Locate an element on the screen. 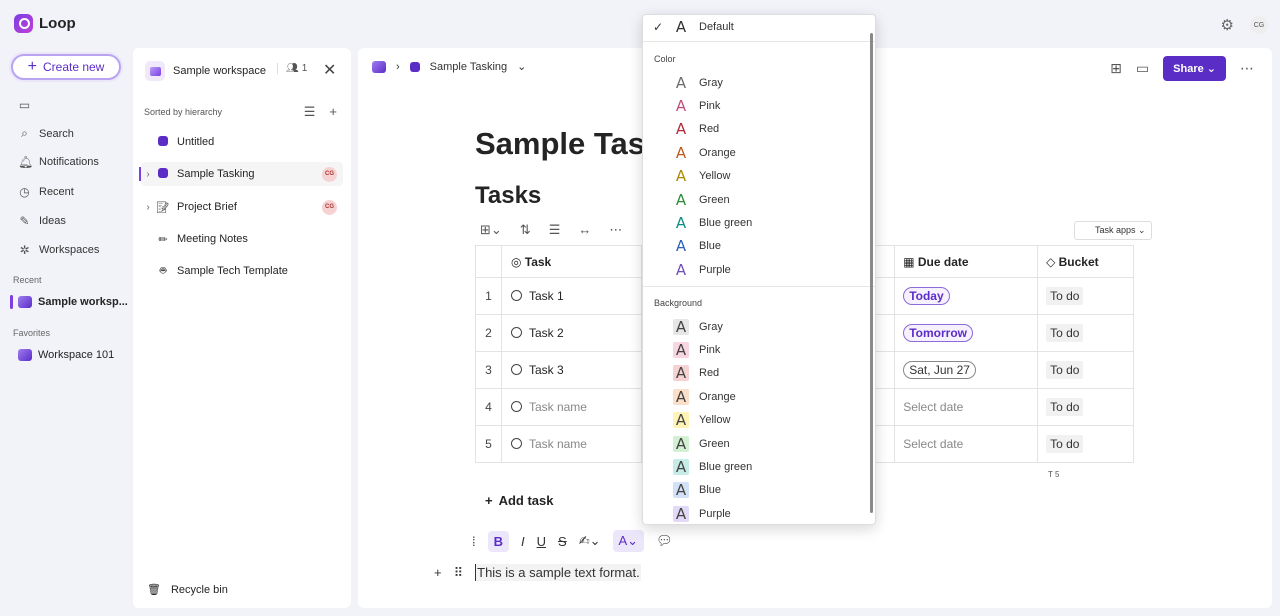 The image size is (1280, 616). page-item-project-brief: › 📝︎ Project Brief CG is located at coordinates (242, 207).